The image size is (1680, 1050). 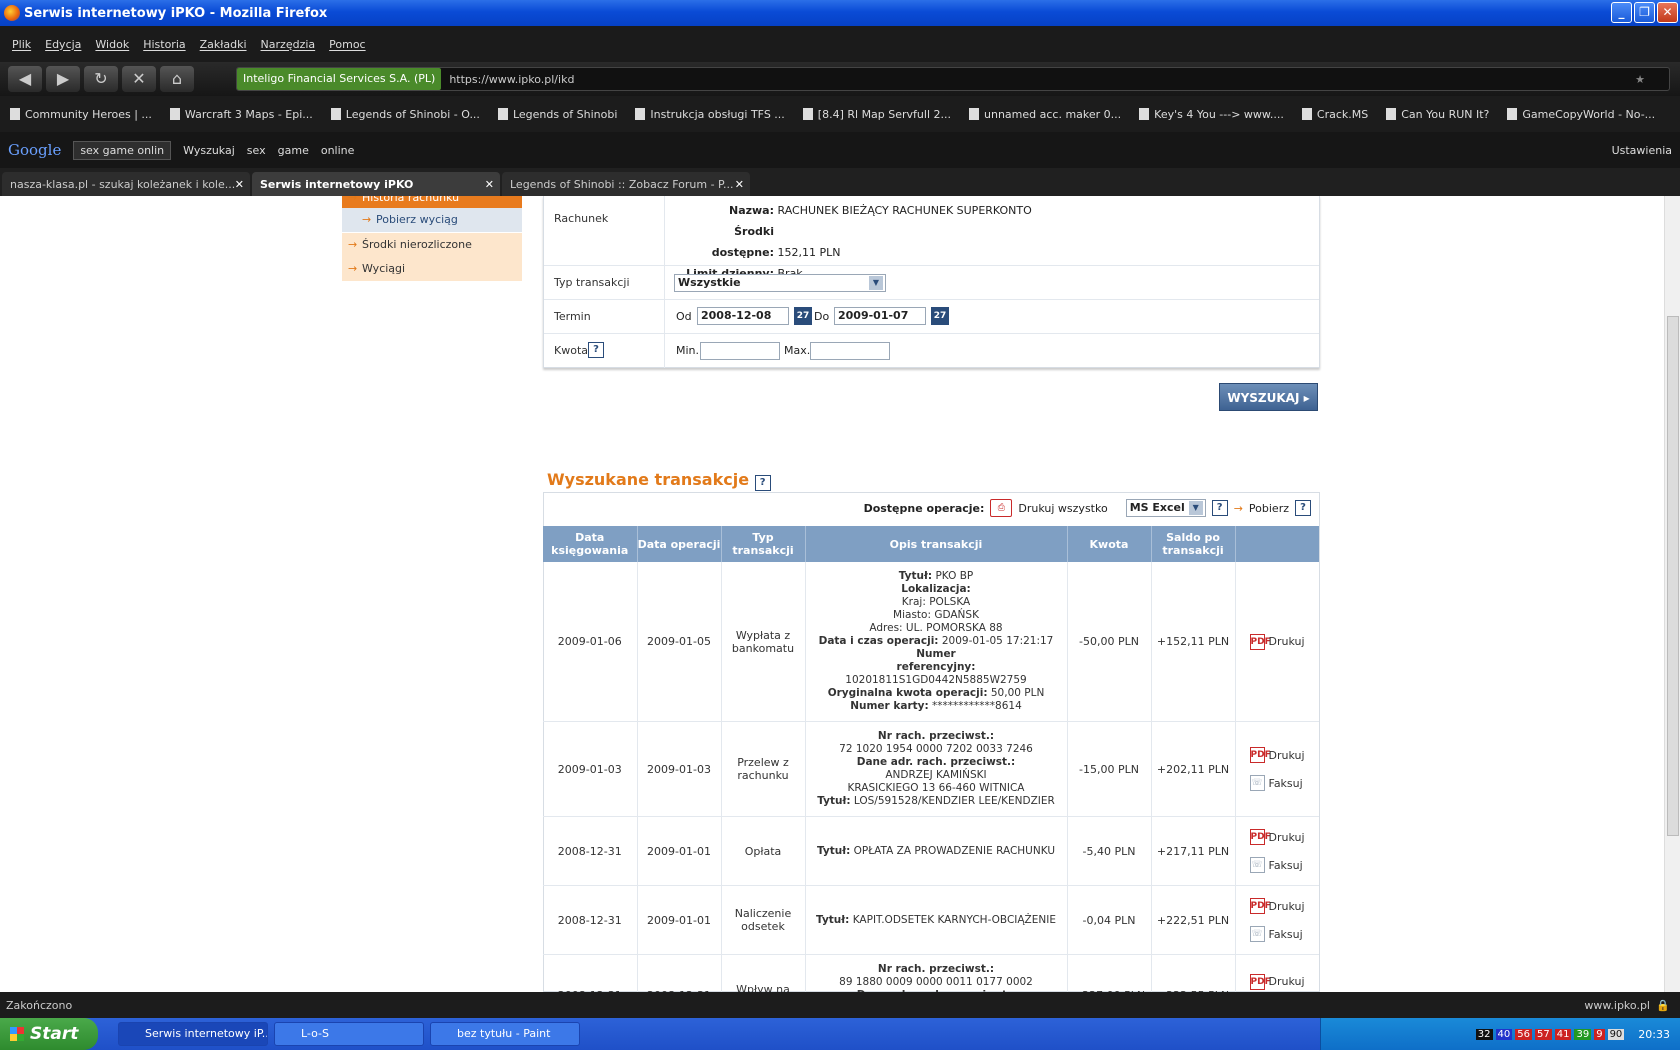 I want to click on menu-plik: Plik, so click(x=21, y=44).